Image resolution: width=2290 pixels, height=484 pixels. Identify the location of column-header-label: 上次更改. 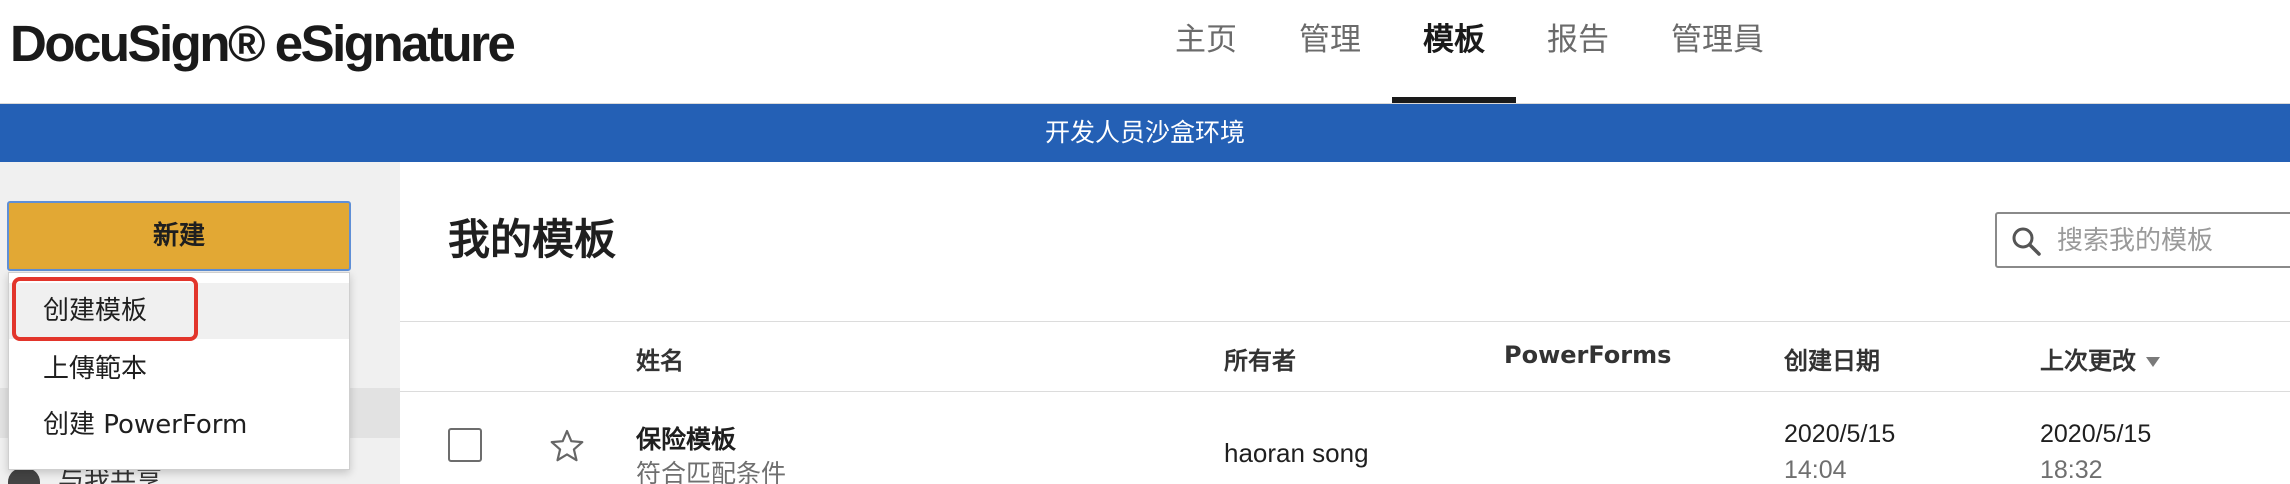
(2088, 361).